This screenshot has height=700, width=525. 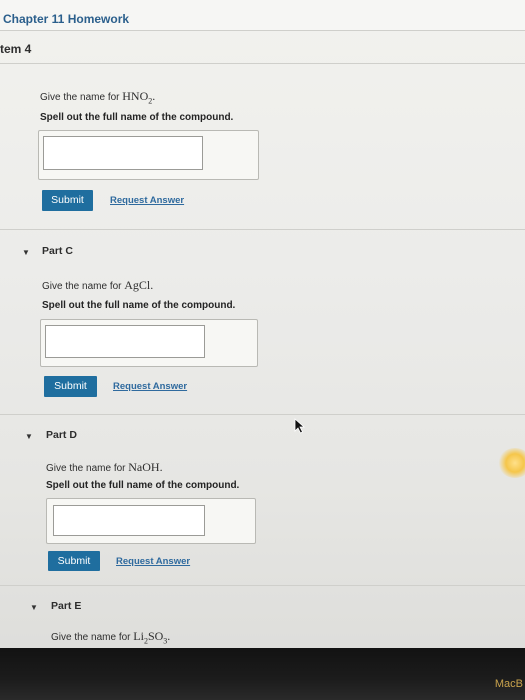 What do you see at coordinates (262, 30) in the screenshot?
I see `header-divider` at bounding box center [262, 30].